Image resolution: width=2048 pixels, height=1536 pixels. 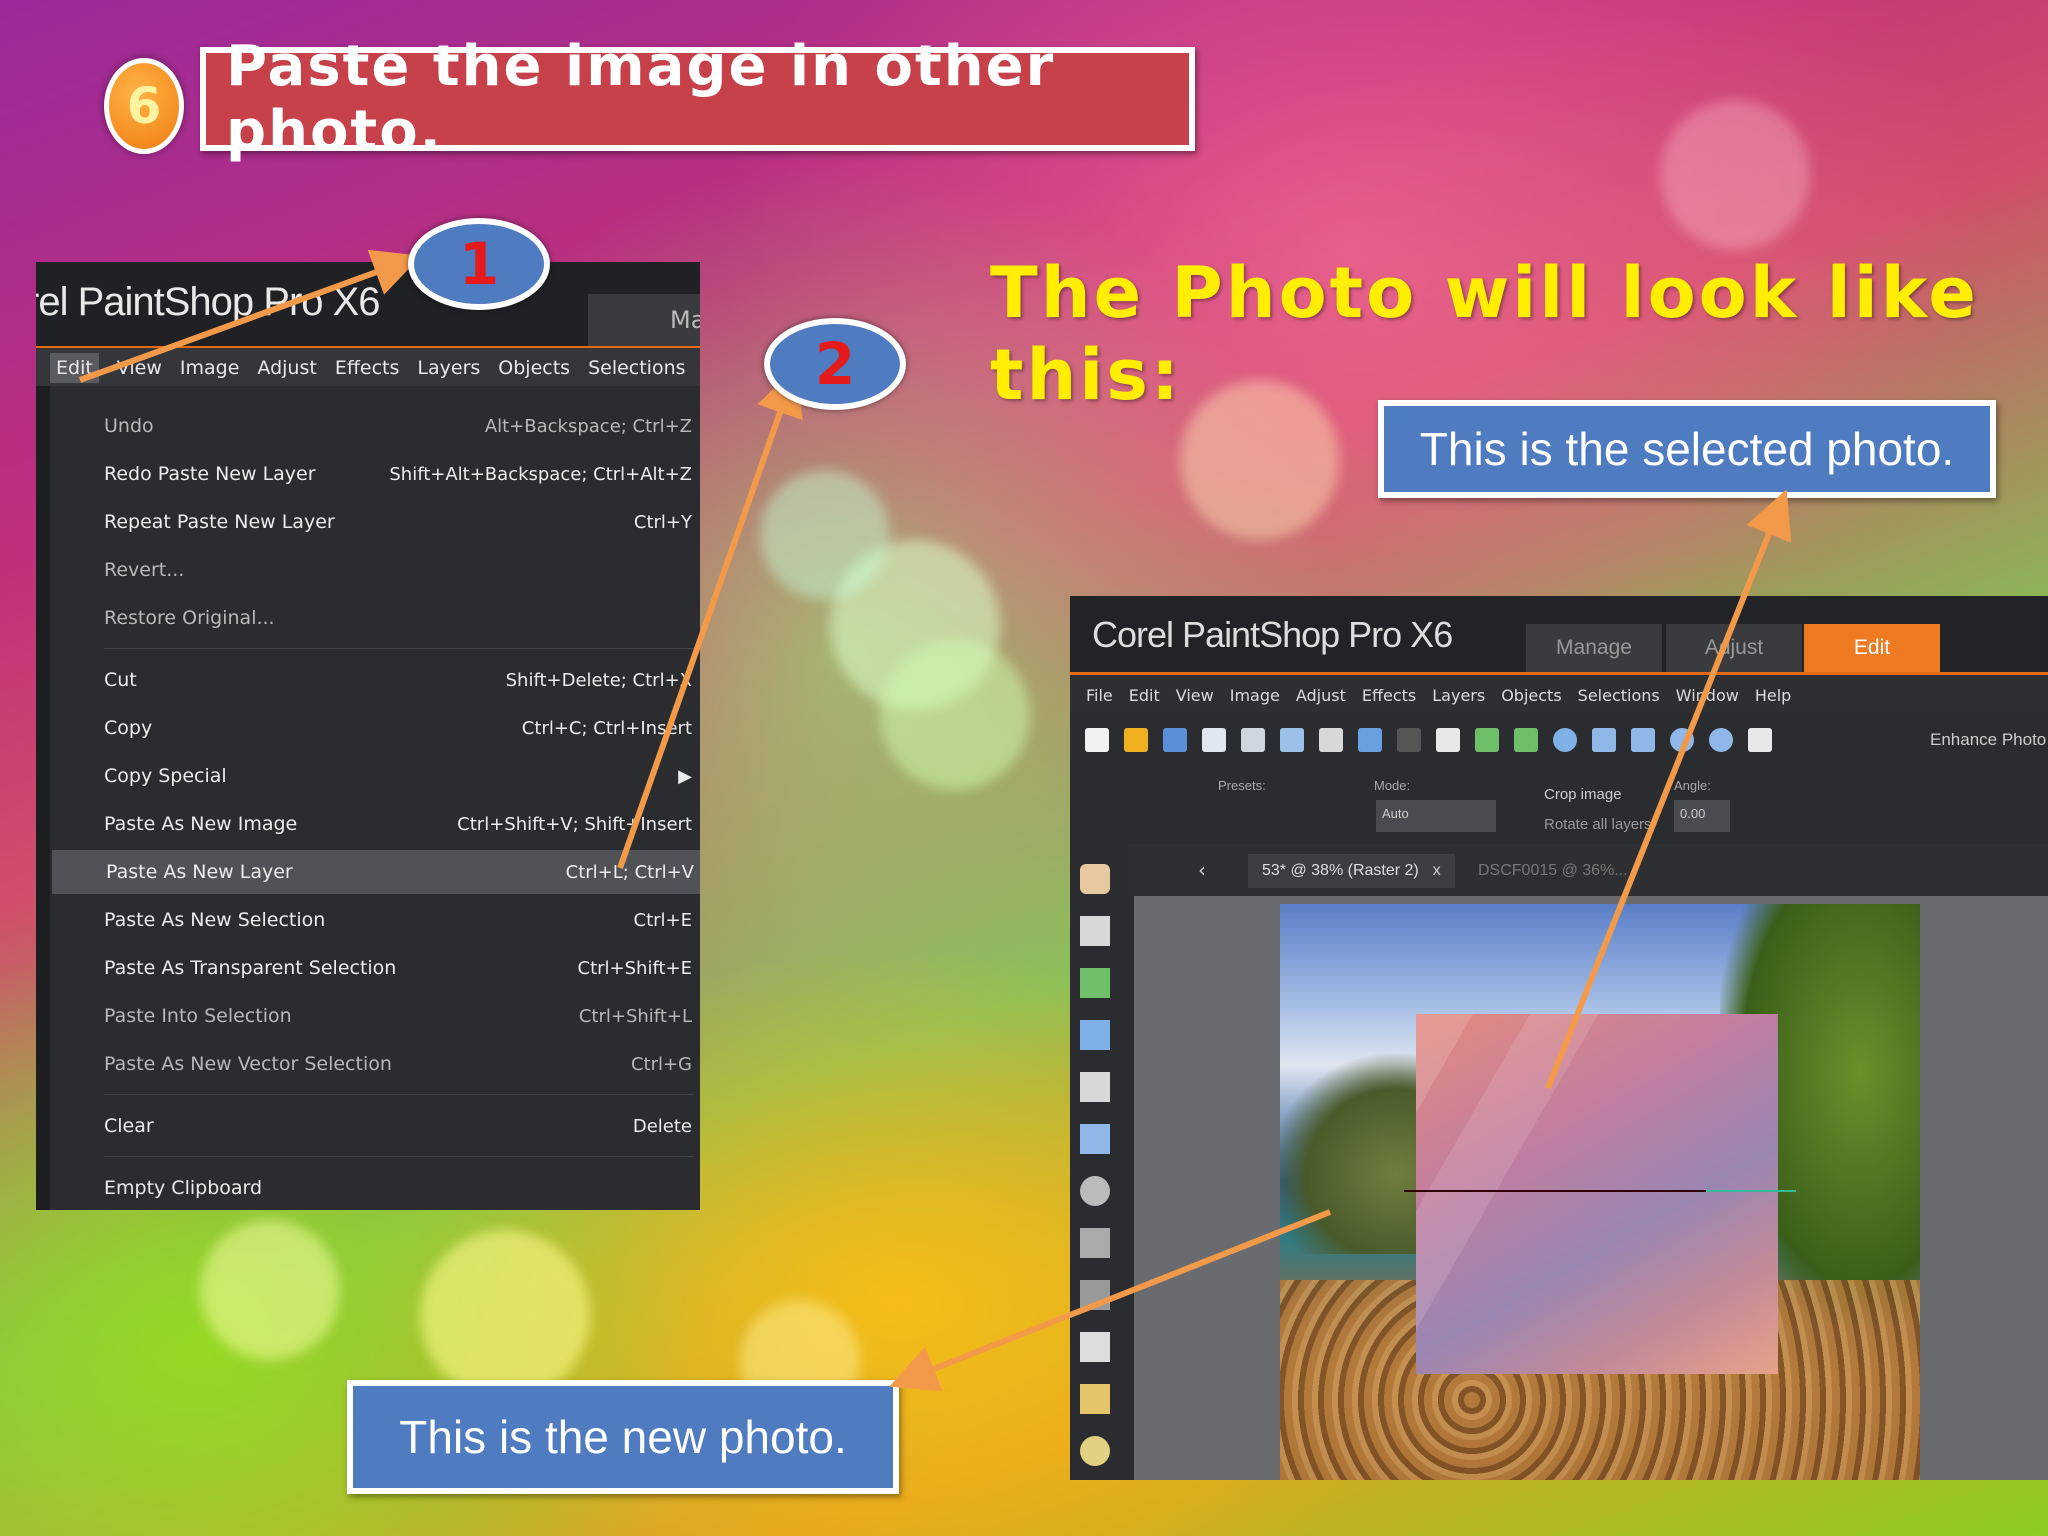 What do you see at coordinates (376, 872) in the screenshot?
I see `menu-item-paste-as-new-layer: Paste As New Layer Ctrl+L; Ctrl+V` at bounding box center [376, 872].